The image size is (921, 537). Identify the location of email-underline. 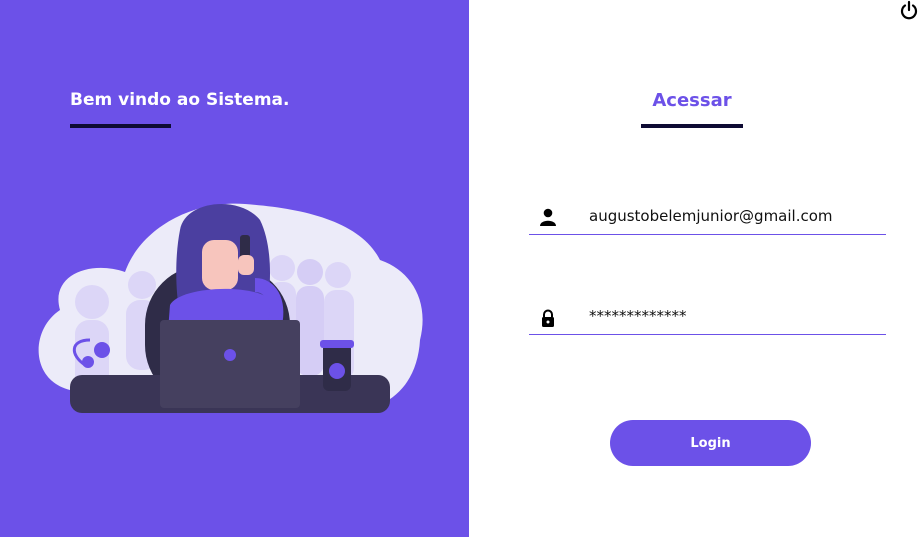
(707, 234).